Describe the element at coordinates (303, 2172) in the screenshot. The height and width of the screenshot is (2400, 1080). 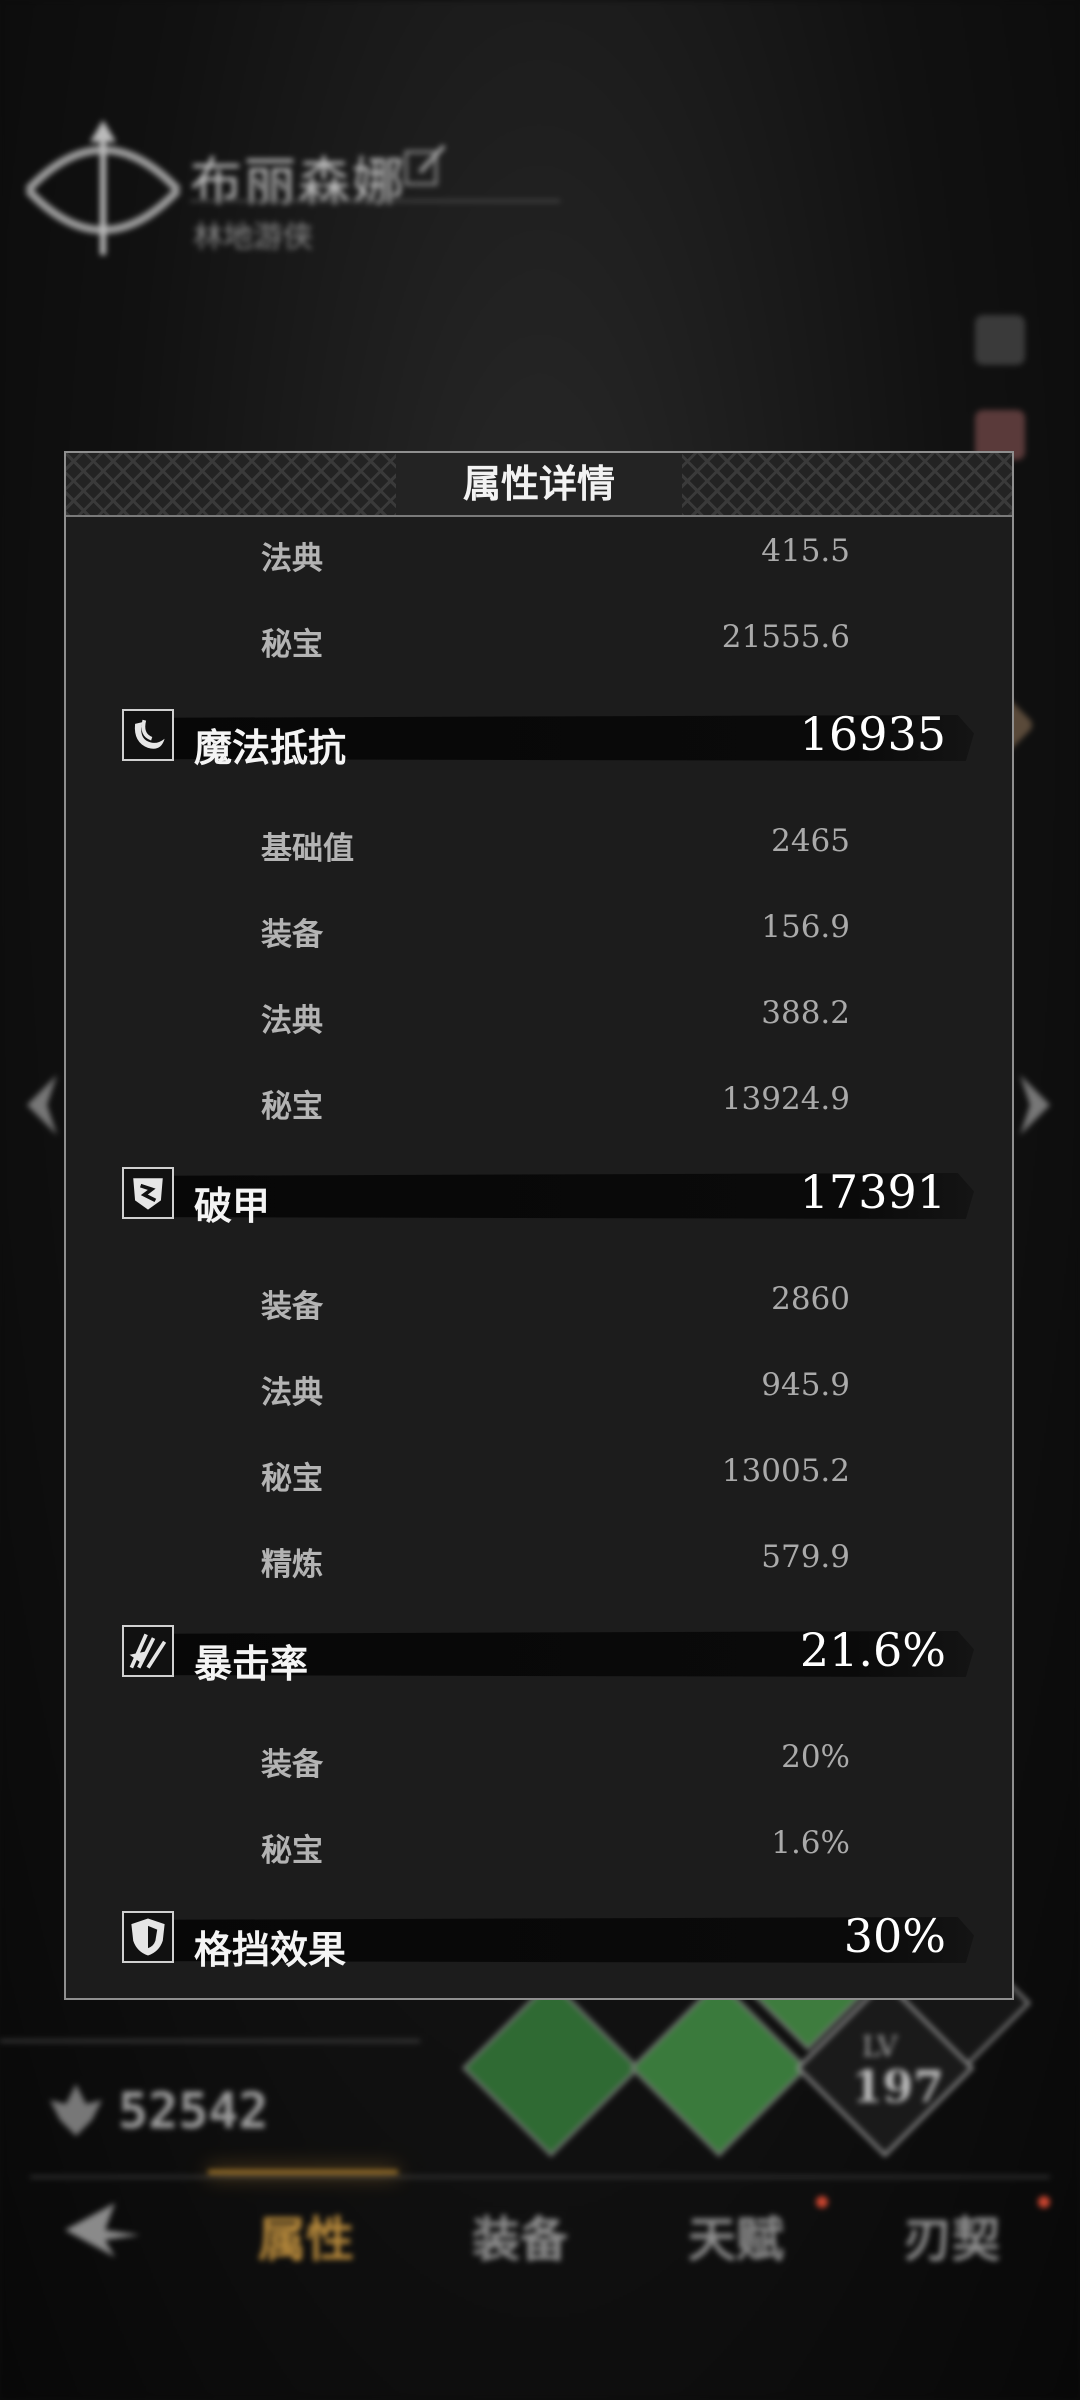
I see `active-tab-indicator` at that location.